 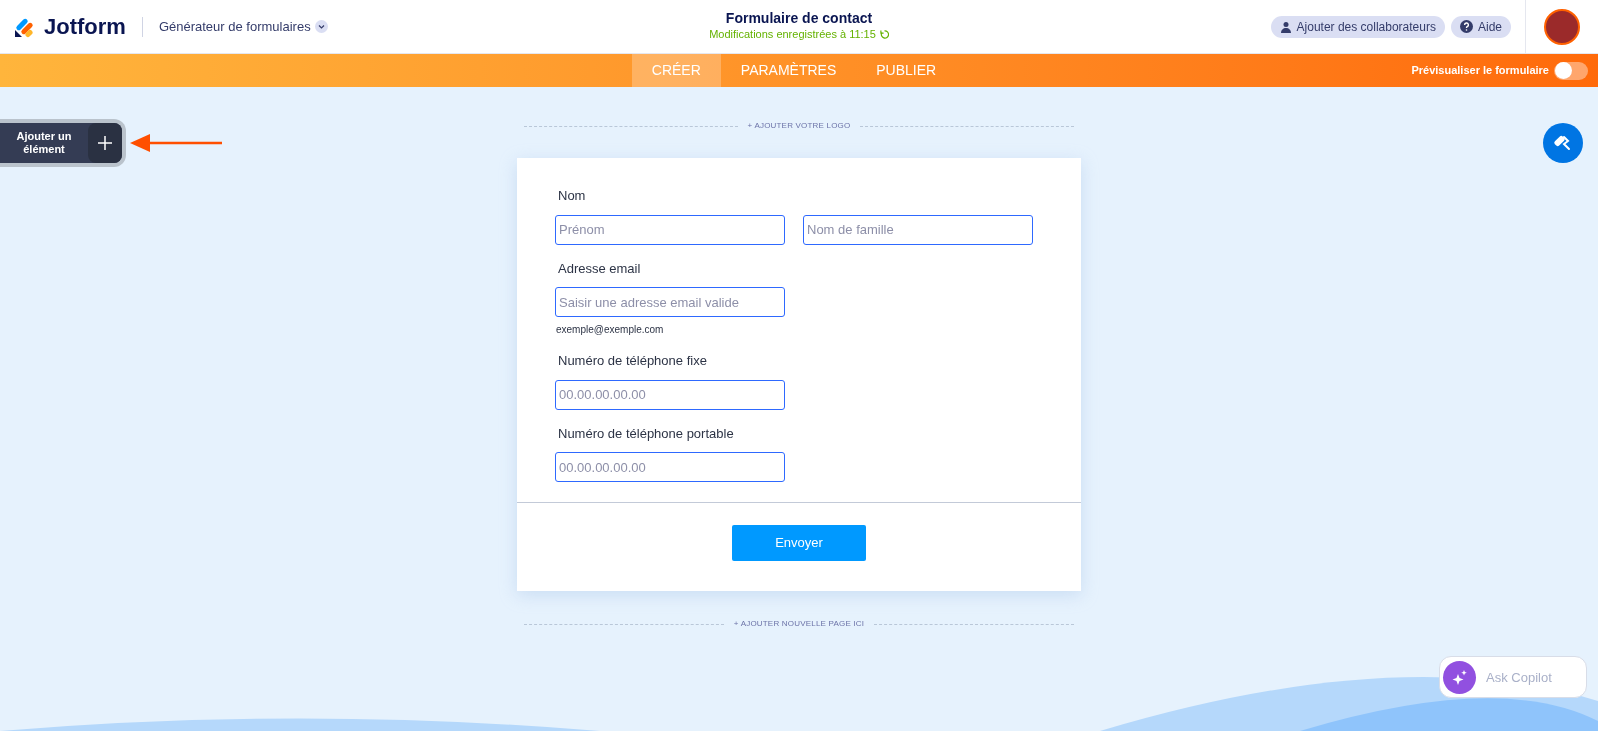 What do you see at coordinates (799, 543) in the screenshot?
I see `submit-button: Envoyer` at bounding box center [799, 543].